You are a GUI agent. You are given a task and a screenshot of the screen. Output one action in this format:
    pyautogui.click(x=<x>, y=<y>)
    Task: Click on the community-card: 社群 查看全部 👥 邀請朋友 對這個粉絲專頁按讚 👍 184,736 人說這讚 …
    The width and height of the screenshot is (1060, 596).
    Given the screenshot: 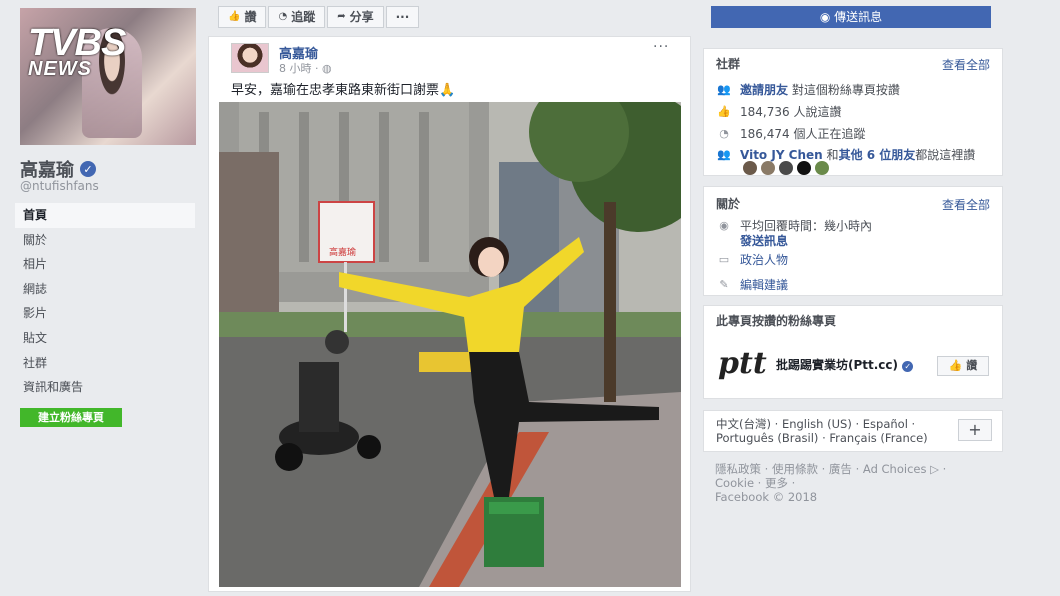 What is the action you would take?
    pyautogui.click(x=853, y=112)
    